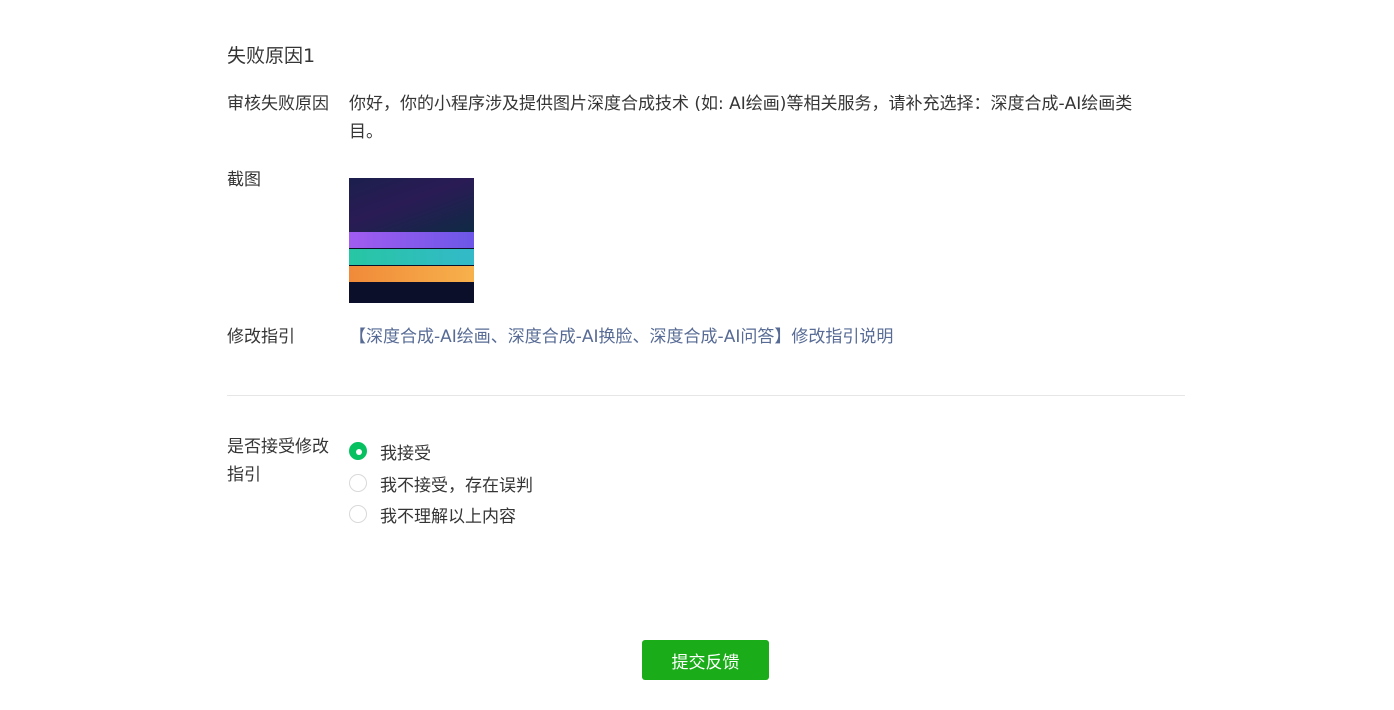  What do you see at coordinates (456, 485) in the screenshot?
I see `radio-option-label: 我不接受，存在误判` at bounding box center [456, 485].